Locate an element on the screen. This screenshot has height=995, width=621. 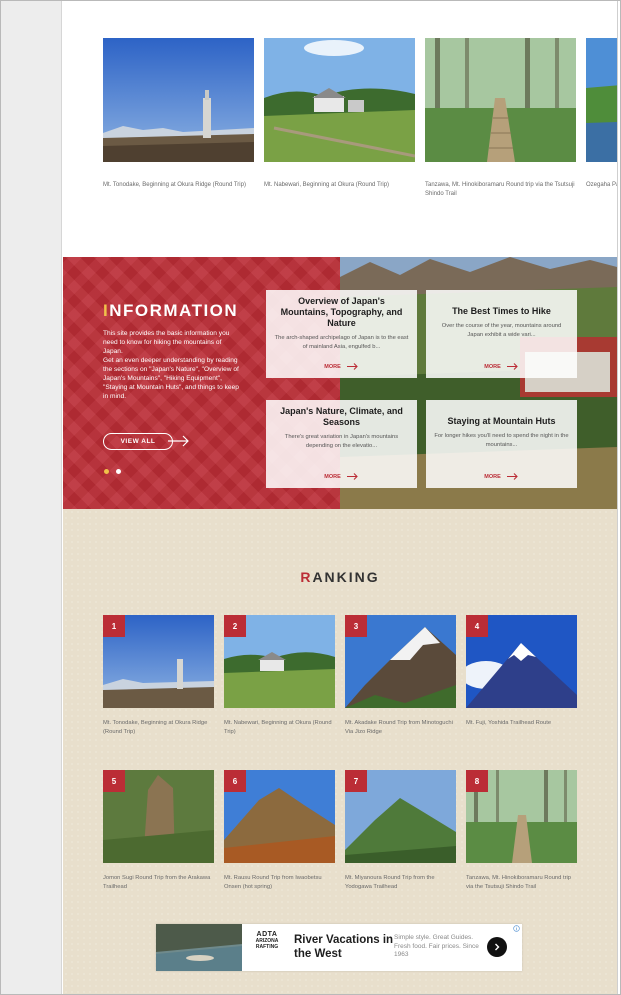
ad-headline: River Vacations in the West is located at coordinates (344, 947).